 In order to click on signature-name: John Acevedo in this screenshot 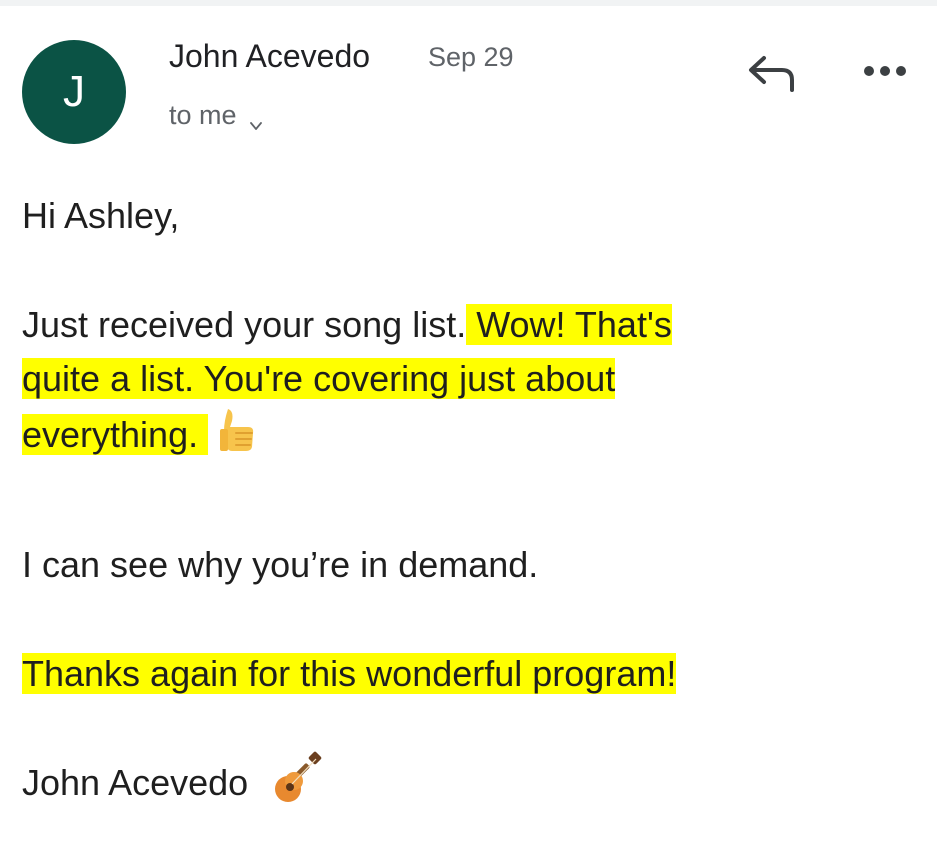, I will do `click(135, 783)`.